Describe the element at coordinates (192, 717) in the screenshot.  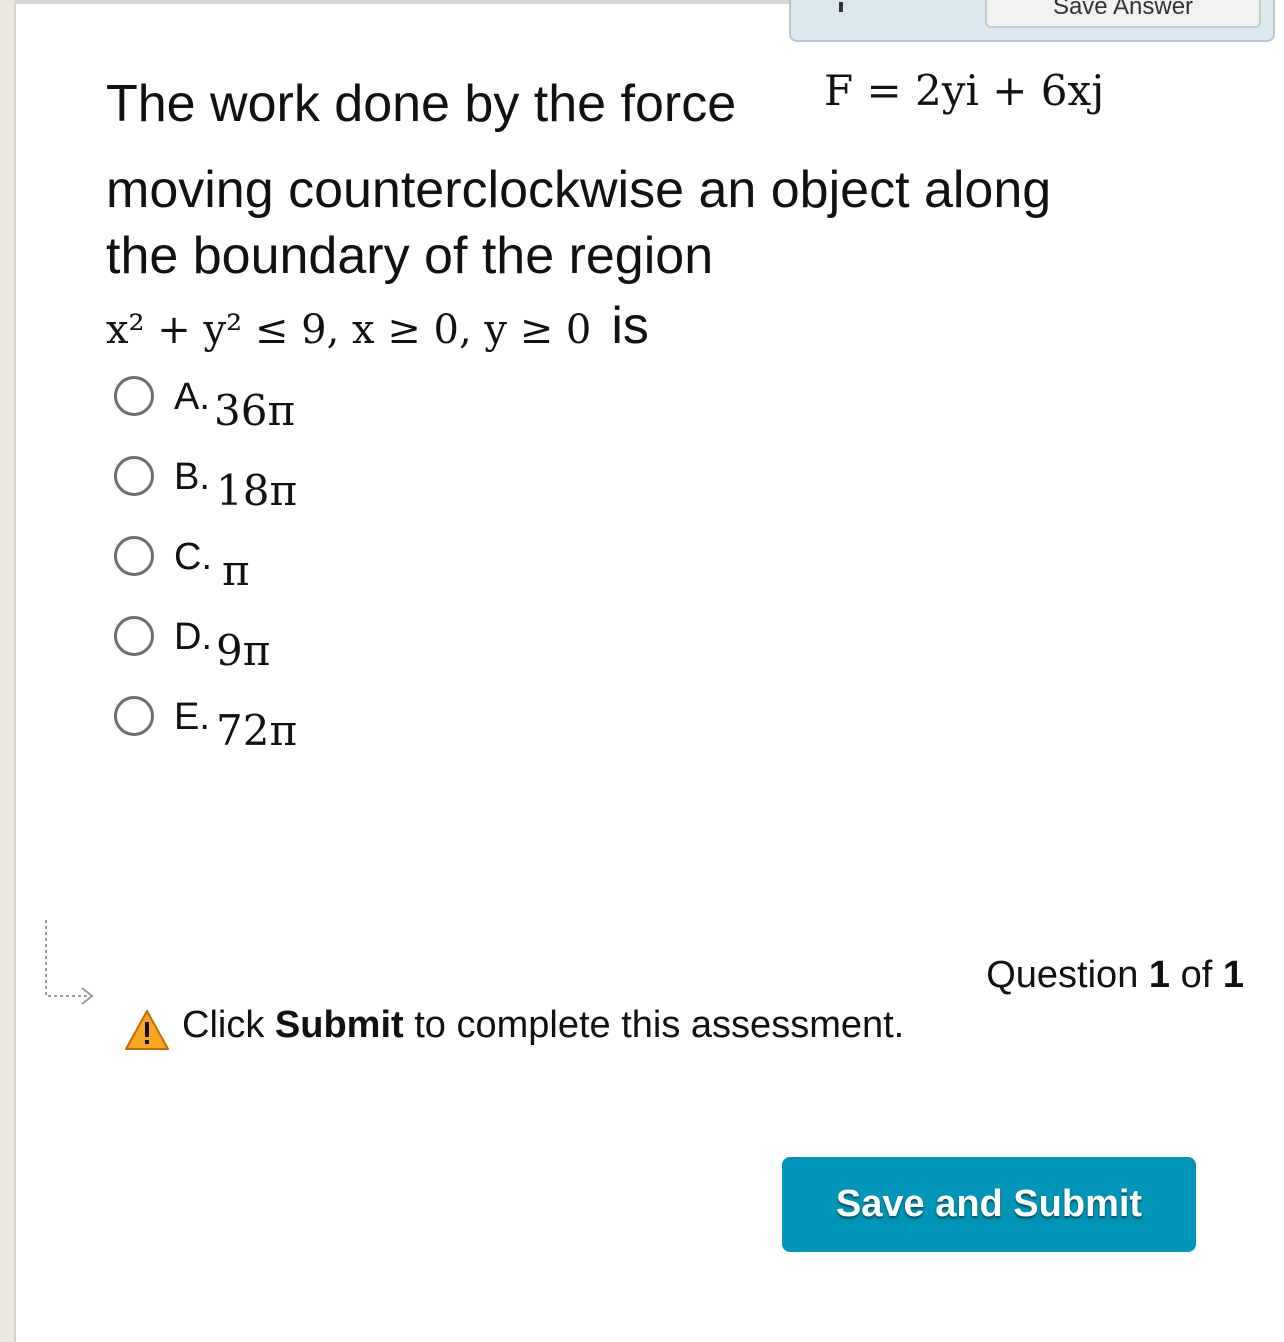
I see `choice-letter: E.` at that location.